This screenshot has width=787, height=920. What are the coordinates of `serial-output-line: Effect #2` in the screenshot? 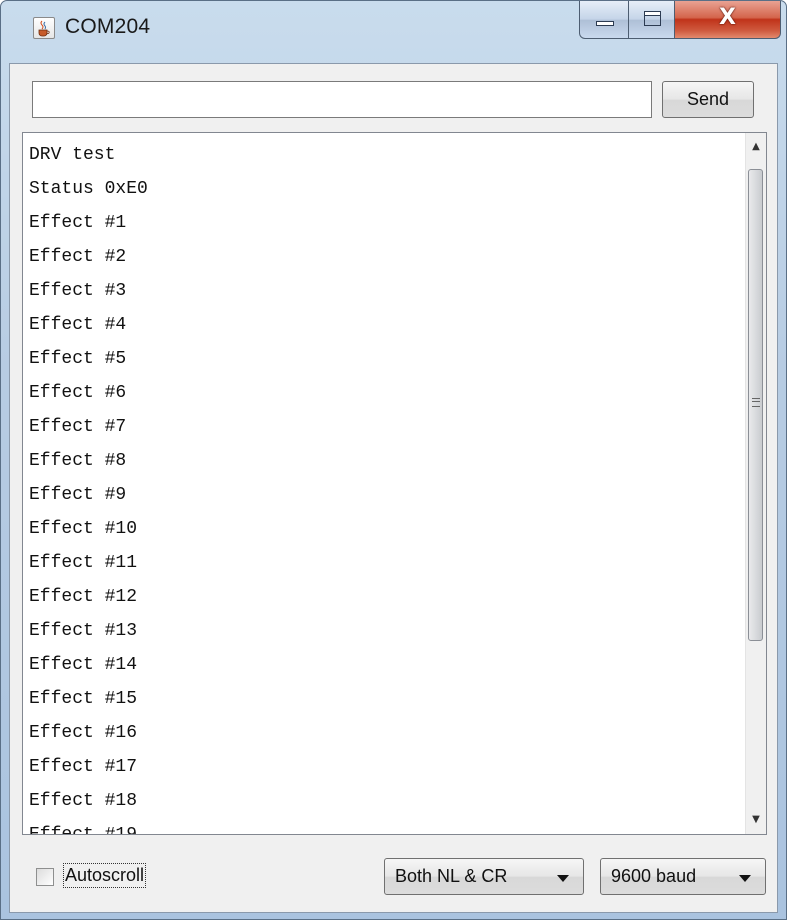 It's located at (78, 257).